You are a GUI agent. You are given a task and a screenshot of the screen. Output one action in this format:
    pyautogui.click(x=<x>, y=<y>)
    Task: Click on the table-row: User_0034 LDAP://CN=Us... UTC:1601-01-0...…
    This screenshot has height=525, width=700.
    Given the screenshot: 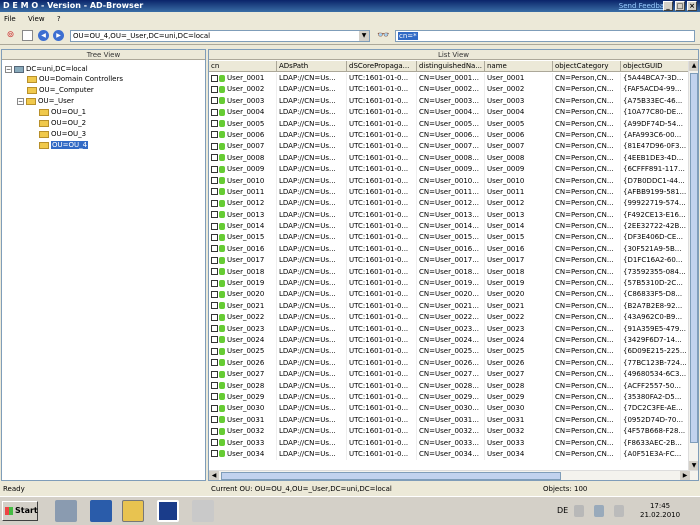 What is the action you would take?
    pyautogui.click(x=449, y=454)
    